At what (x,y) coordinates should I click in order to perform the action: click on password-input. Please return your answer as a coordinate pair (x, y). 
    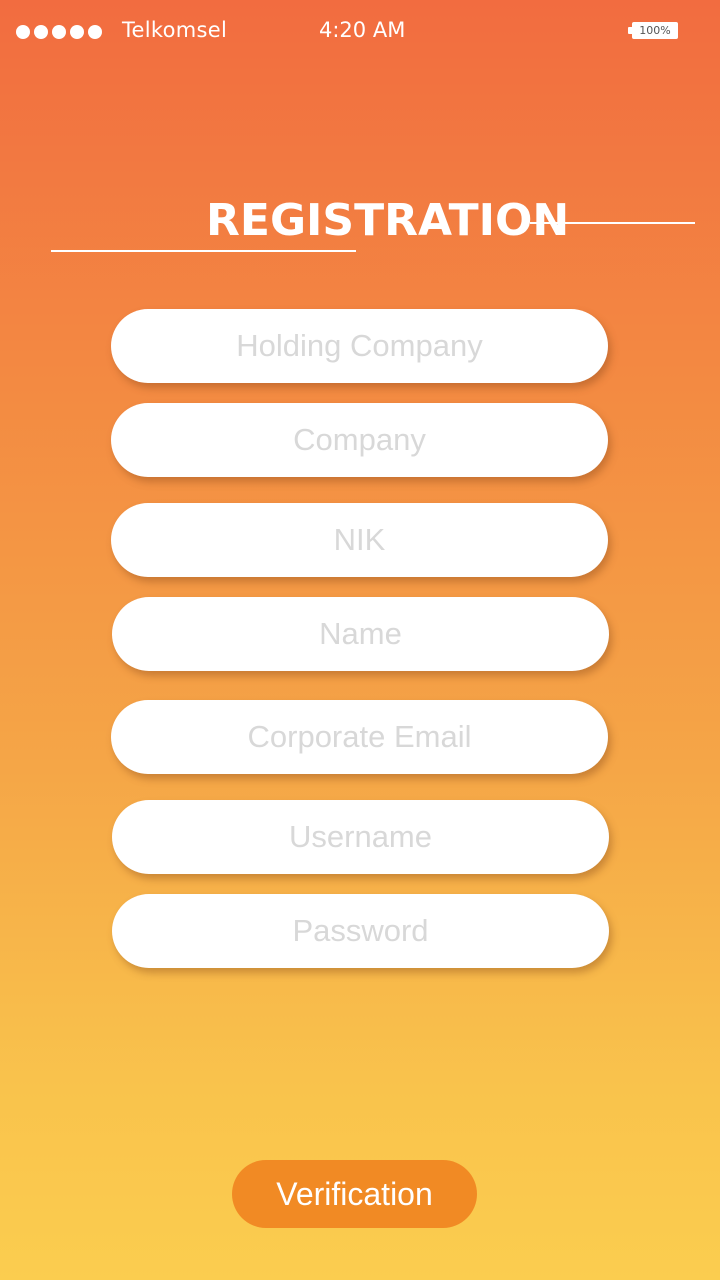
    Looking at the image, I should click on (360, 931).